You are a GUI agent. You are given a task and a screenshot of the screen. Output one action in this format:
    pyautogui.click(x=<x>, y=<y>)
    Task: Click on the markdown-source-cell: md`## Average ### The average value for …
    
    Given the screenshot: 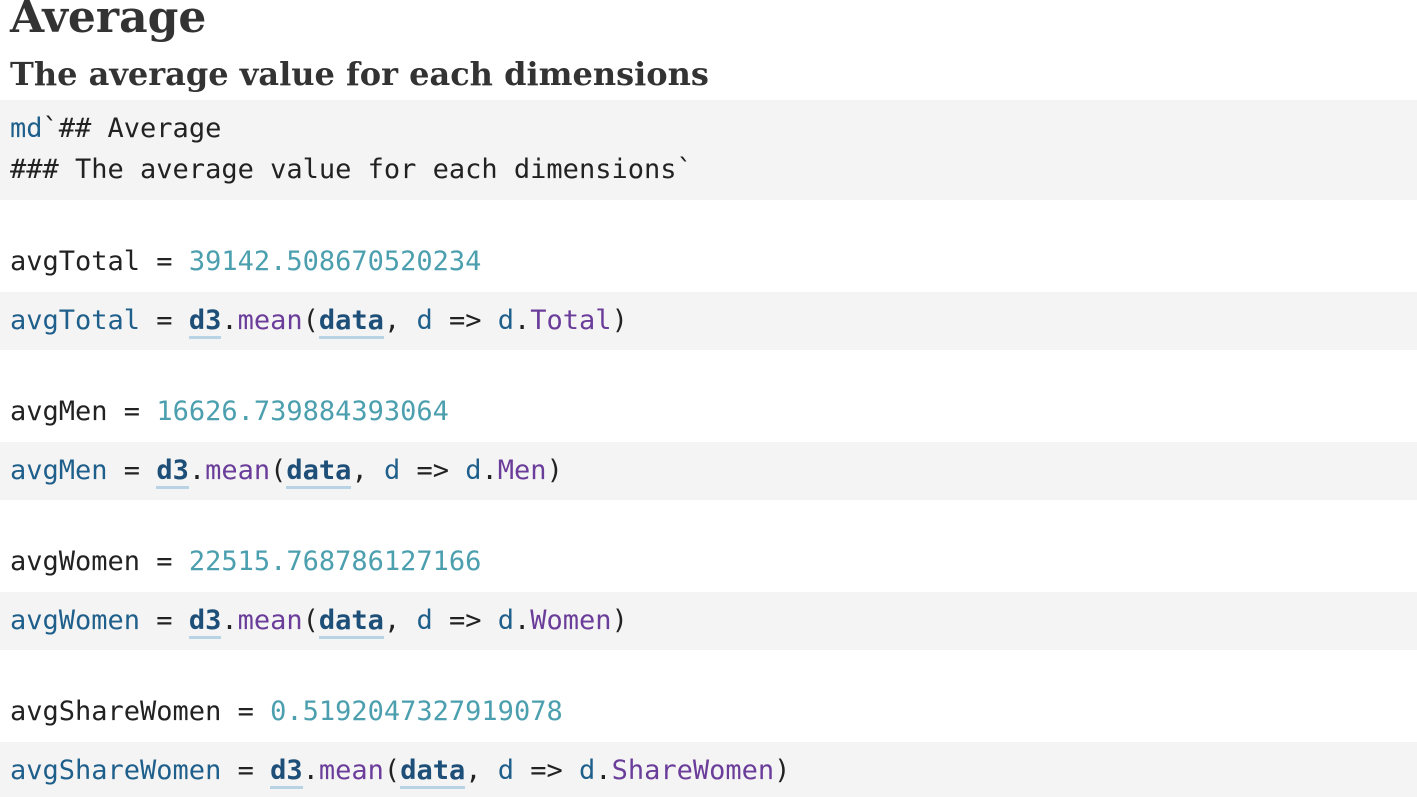 What is the action you would take?
    pyautogui.click(x=708, y=150)
    